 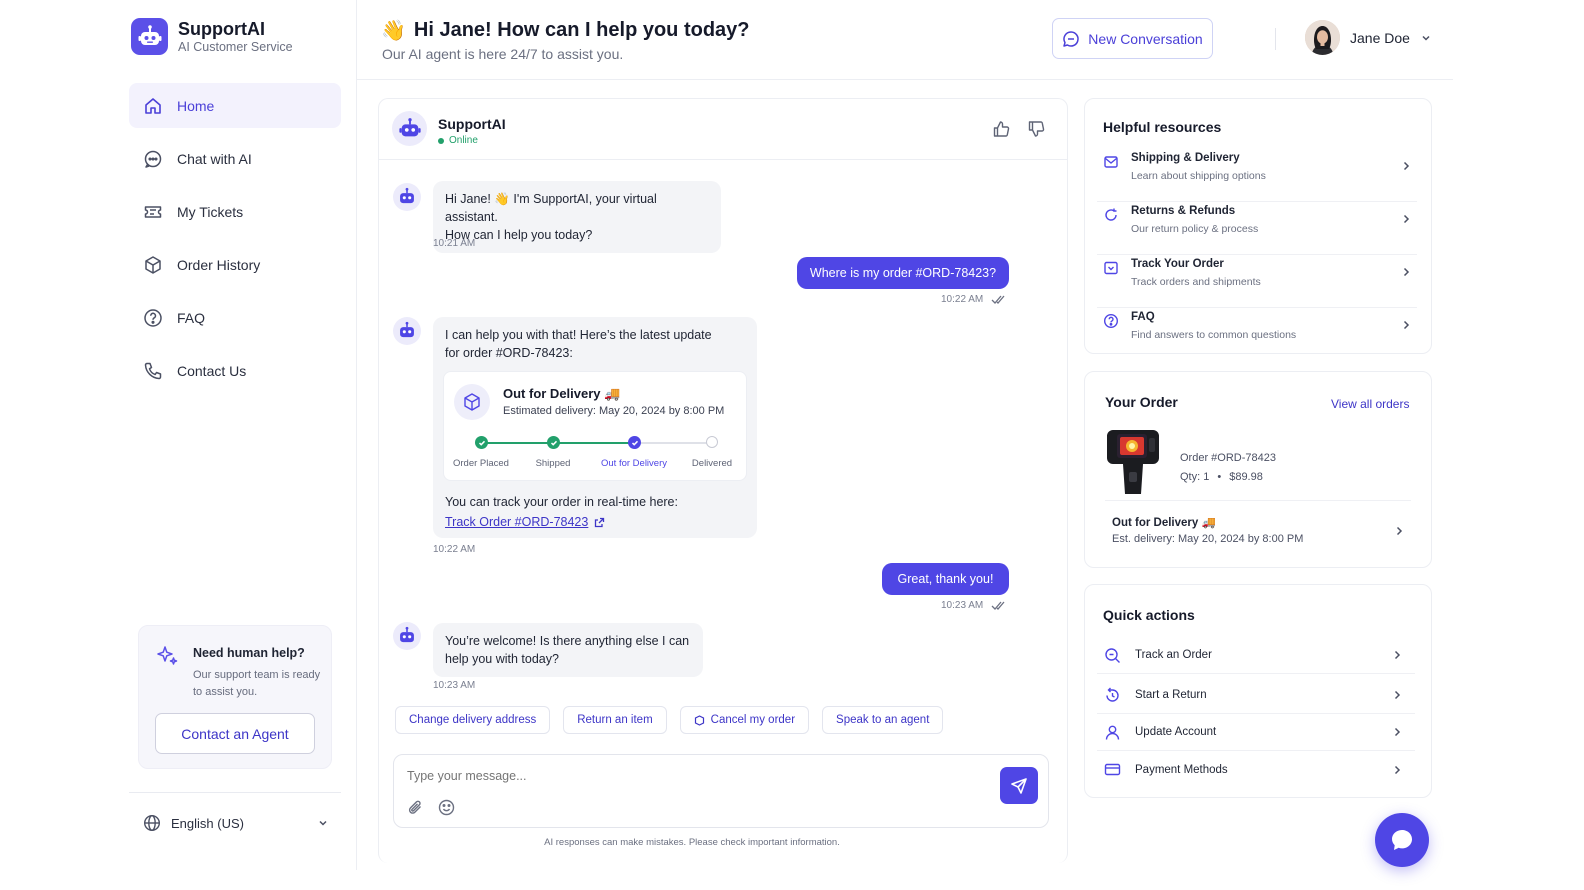 What do you see at coordinates (1426, 38) in the screenshot?
I see `chevron-down-icon` at bounding box center [1426, 38].